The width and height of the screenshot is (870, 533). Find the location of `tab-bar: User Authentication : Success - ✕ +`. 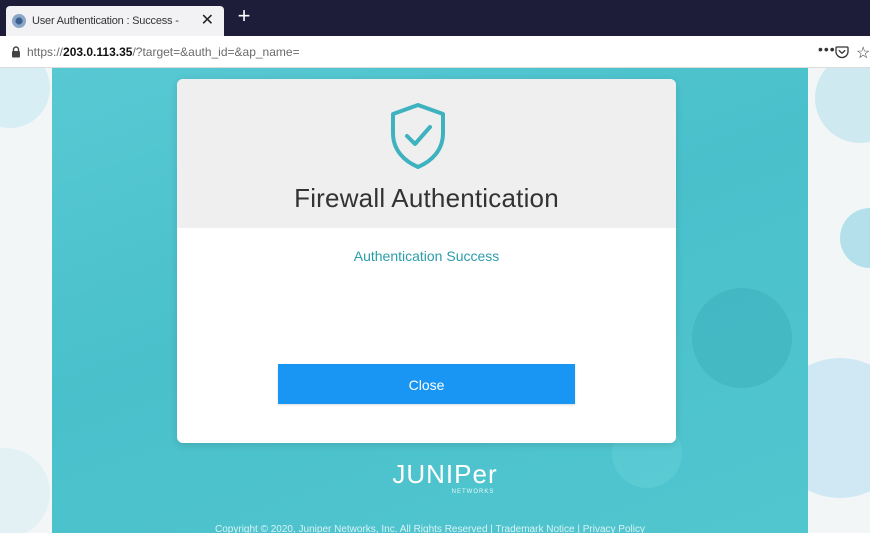

tab-bar: User Authentication : Success - ✕ + is located at coordinates (435, 18).